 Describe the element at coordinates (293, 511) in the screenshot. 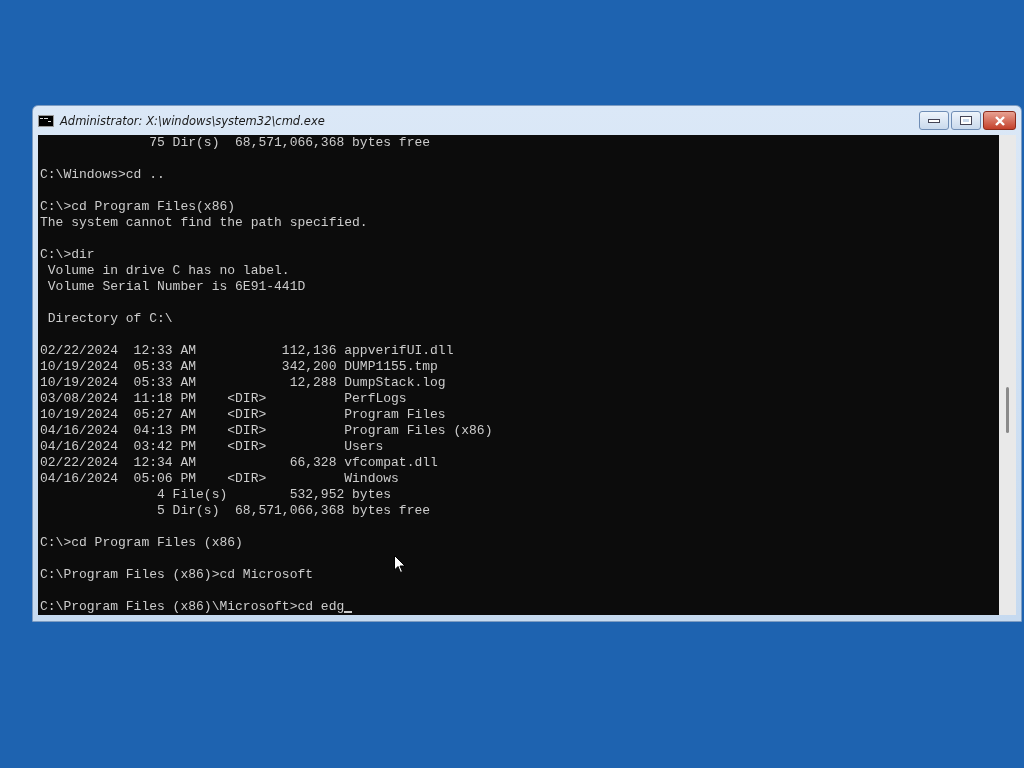

I see `console-line: 5 Dir(s) 68,571,066,368 bytes free` at that location.